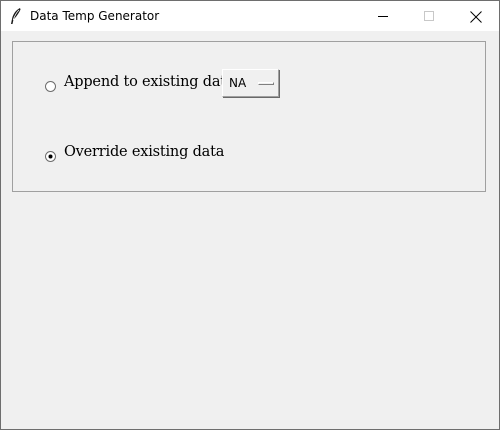 The image size is (500, 430). I want to click on close-button, so click(475, 16).